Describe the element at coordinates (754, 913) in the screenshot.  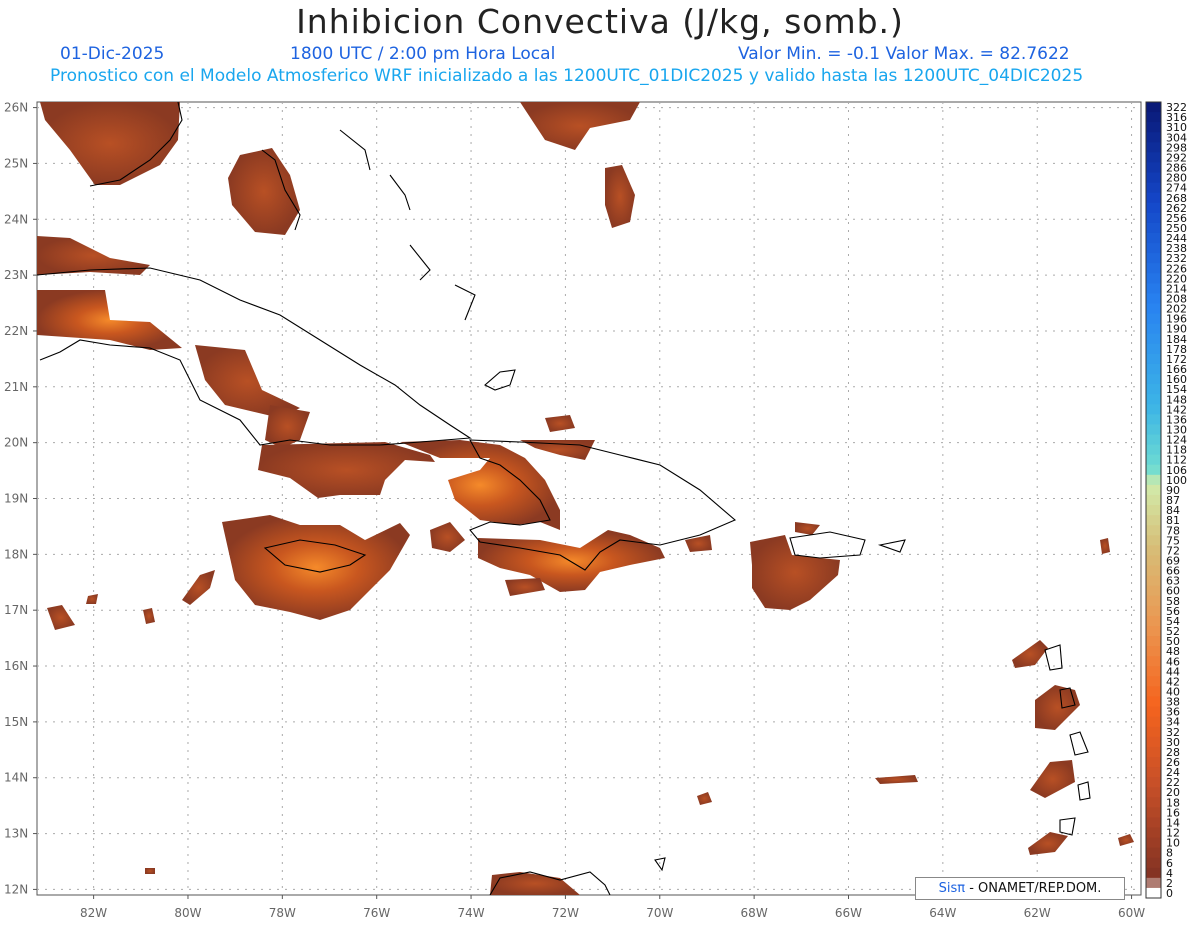
I see `lon-label: 68W` at that location.